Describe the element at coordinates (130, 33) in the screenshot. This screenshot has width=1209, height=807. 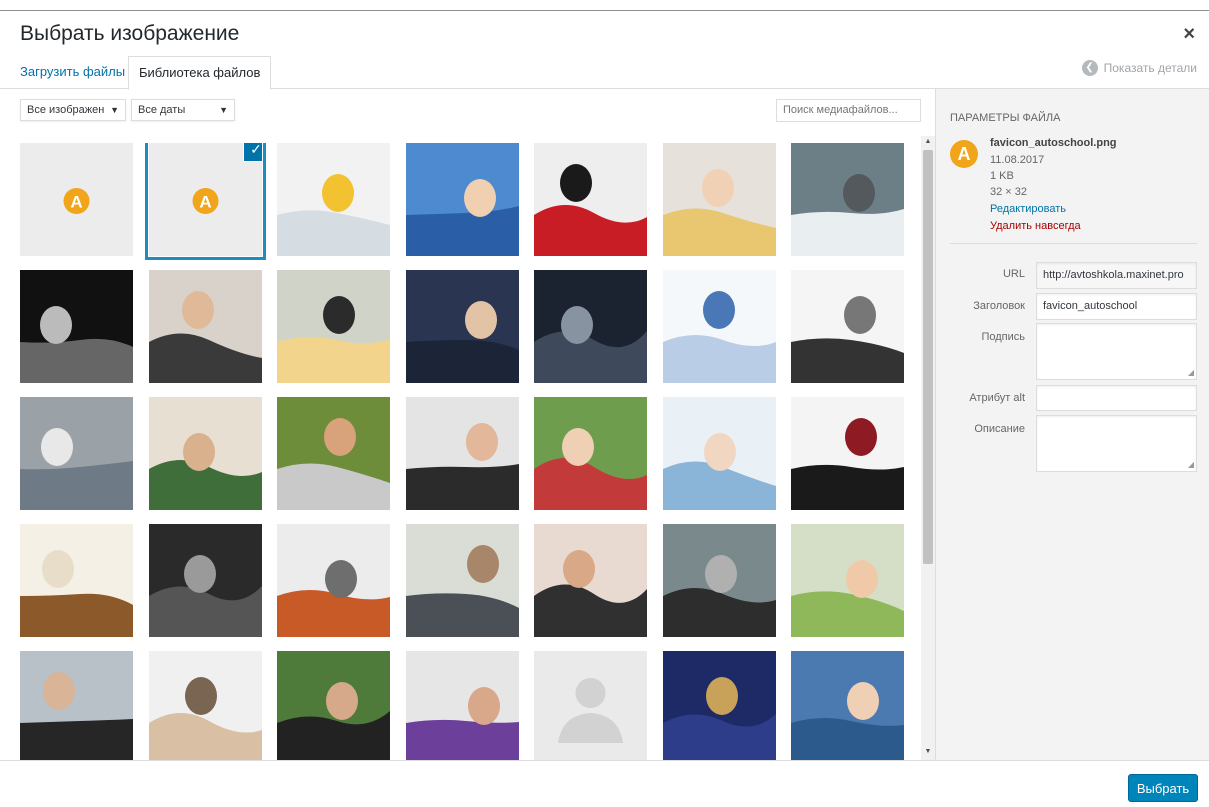
I see `modal-title: Выбрать изображение` at that location.